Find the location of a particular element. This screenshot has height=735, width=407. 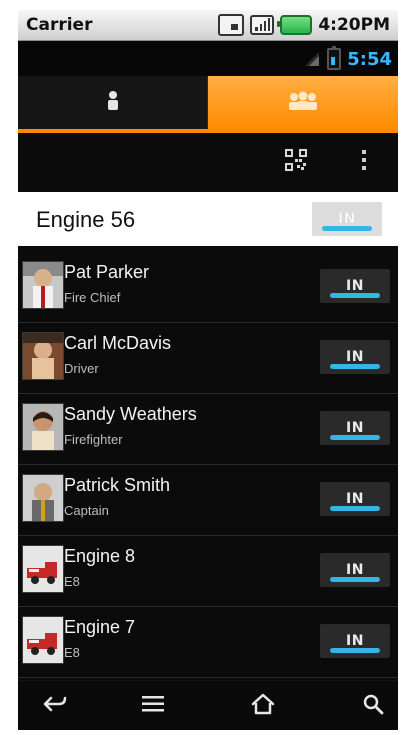

tab-bar is located at coordinates (208, 103).